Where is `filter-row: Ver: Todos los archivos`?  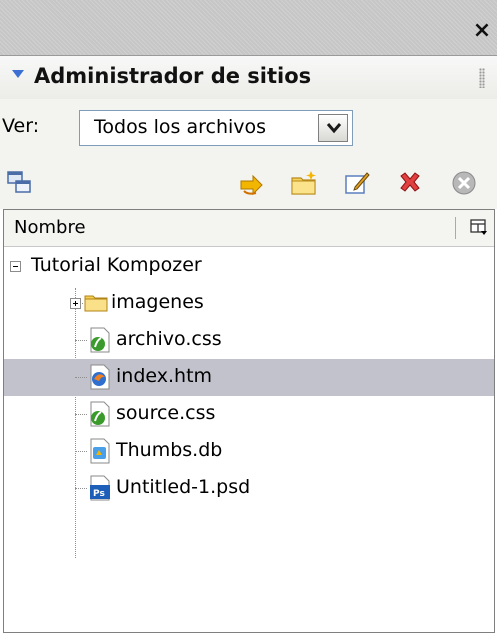 filter-row: Ver: Todos los archivos is located at coordinates (248, 130).